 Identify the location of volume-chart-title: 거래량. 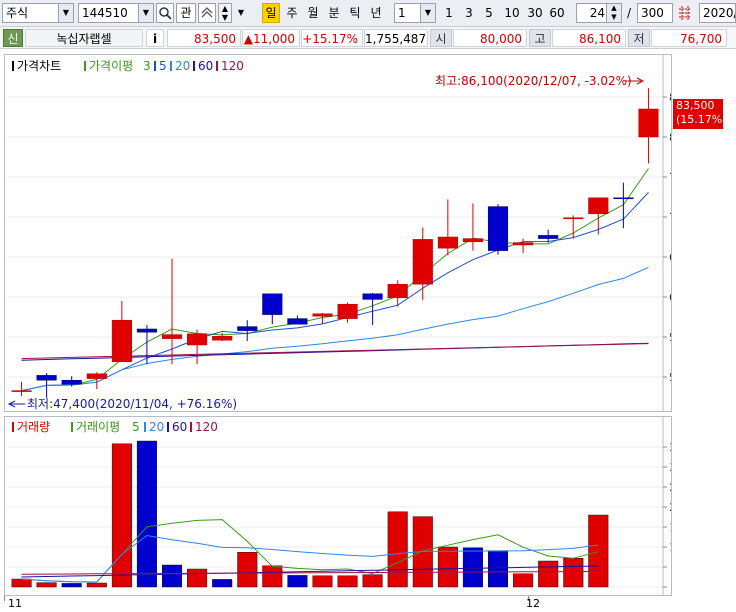
(33, 427).